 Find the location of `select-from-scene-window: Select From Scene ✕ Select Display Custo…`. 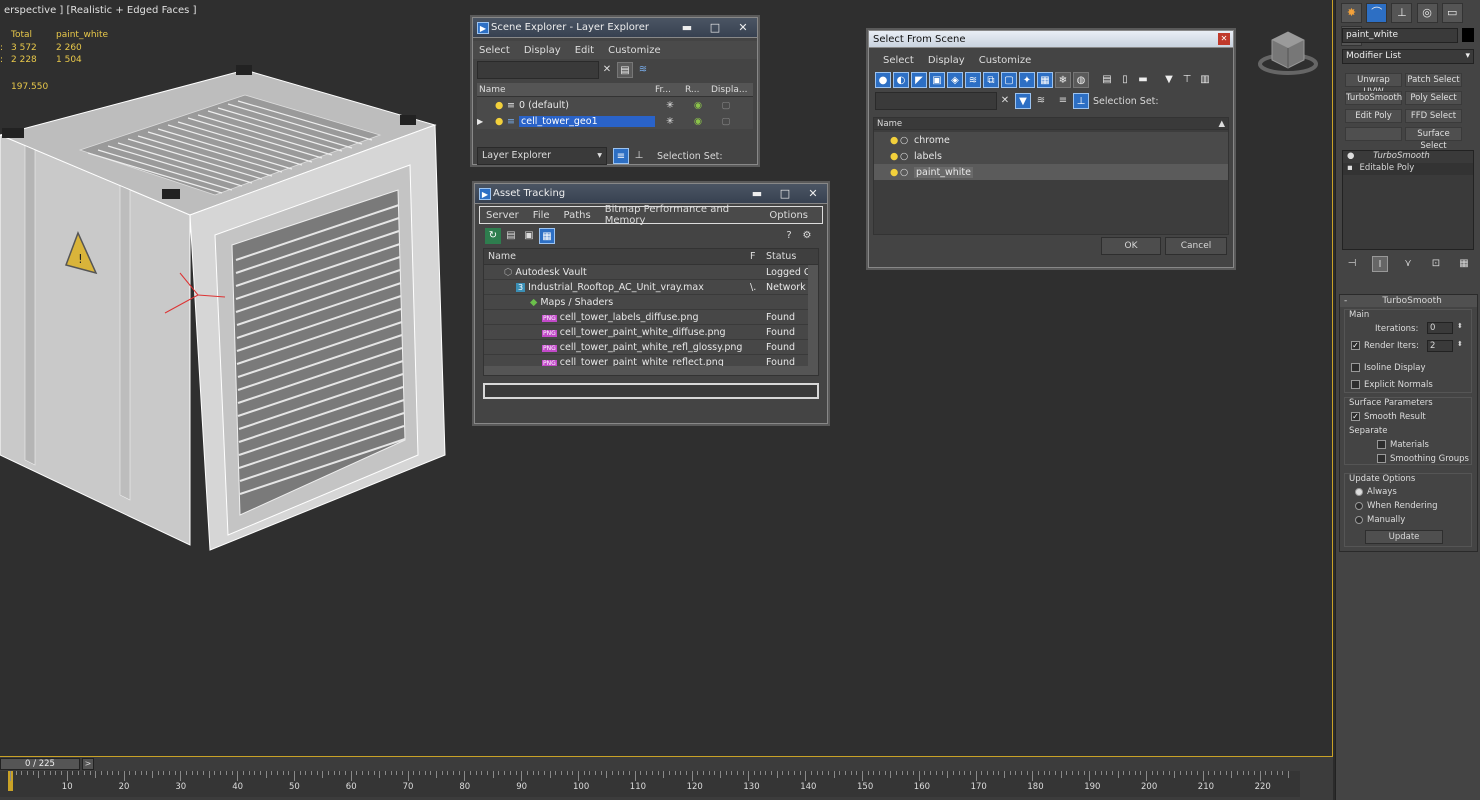

select-from-scene-window: Select From Scene ✕ Select Display Custo… is located at coordinates (1051, 149).